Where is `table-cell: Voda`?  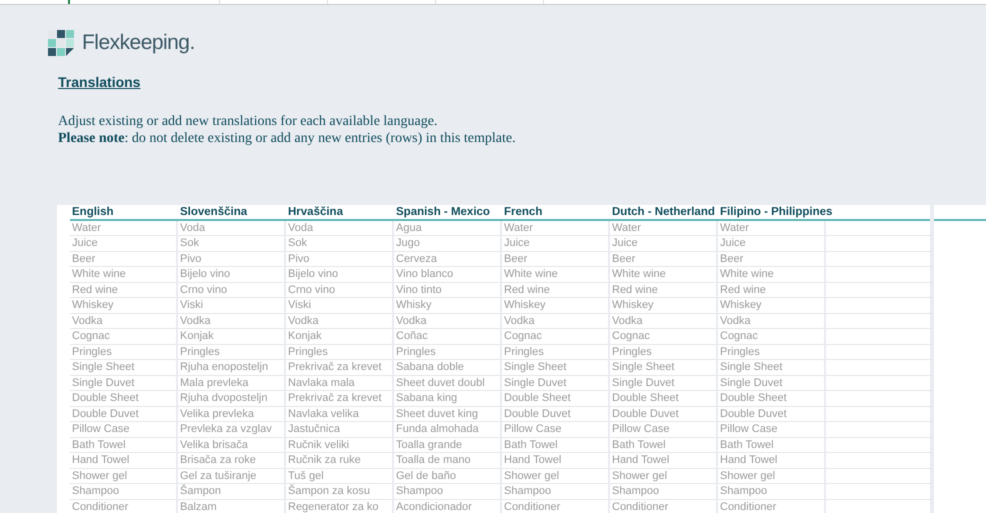 table-cell: Voda is located at coordinates (340, 228).